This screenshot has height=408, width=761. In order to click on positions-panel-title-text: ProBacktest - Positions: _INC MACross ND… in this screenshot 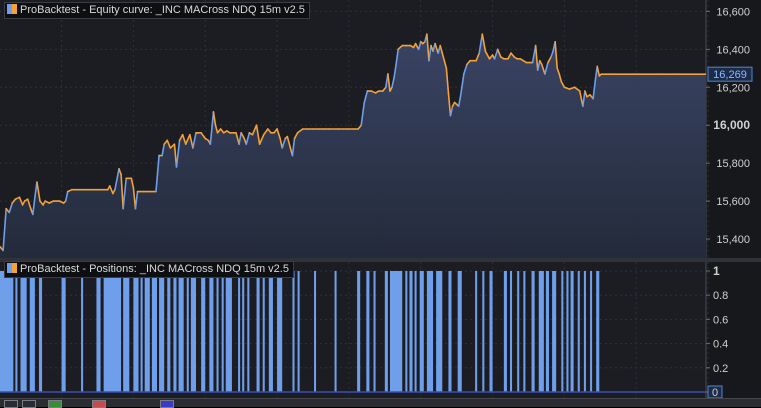, I will do `click(154, 269)`.